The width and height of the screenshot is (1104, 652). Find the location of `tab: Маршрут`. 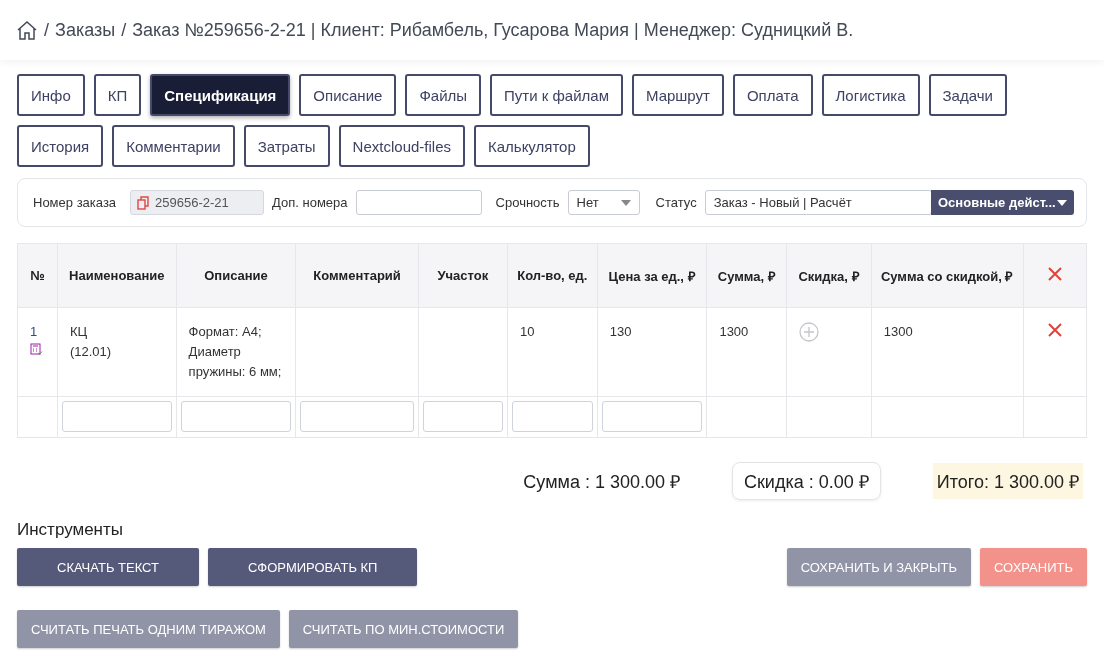

tab: Маршрут is located at coordinates (677, 95).